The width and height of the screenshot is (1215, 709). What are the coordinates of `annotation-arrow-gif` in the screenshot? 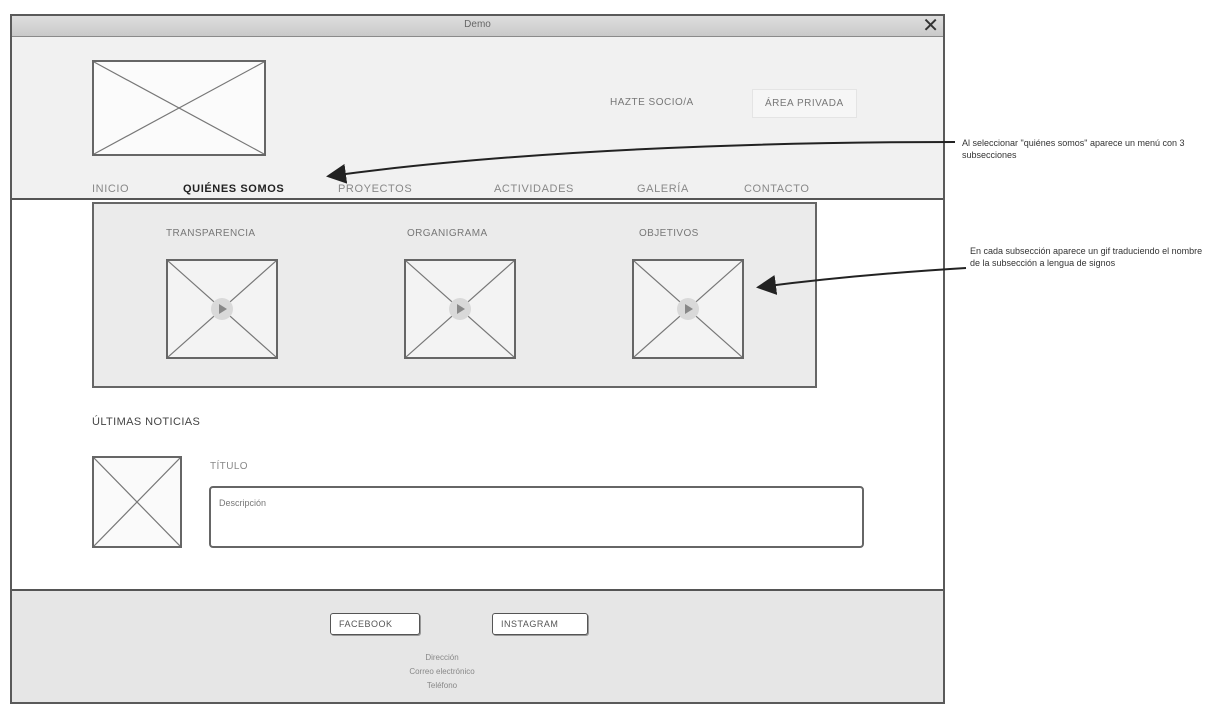 It's located at (861, 281).